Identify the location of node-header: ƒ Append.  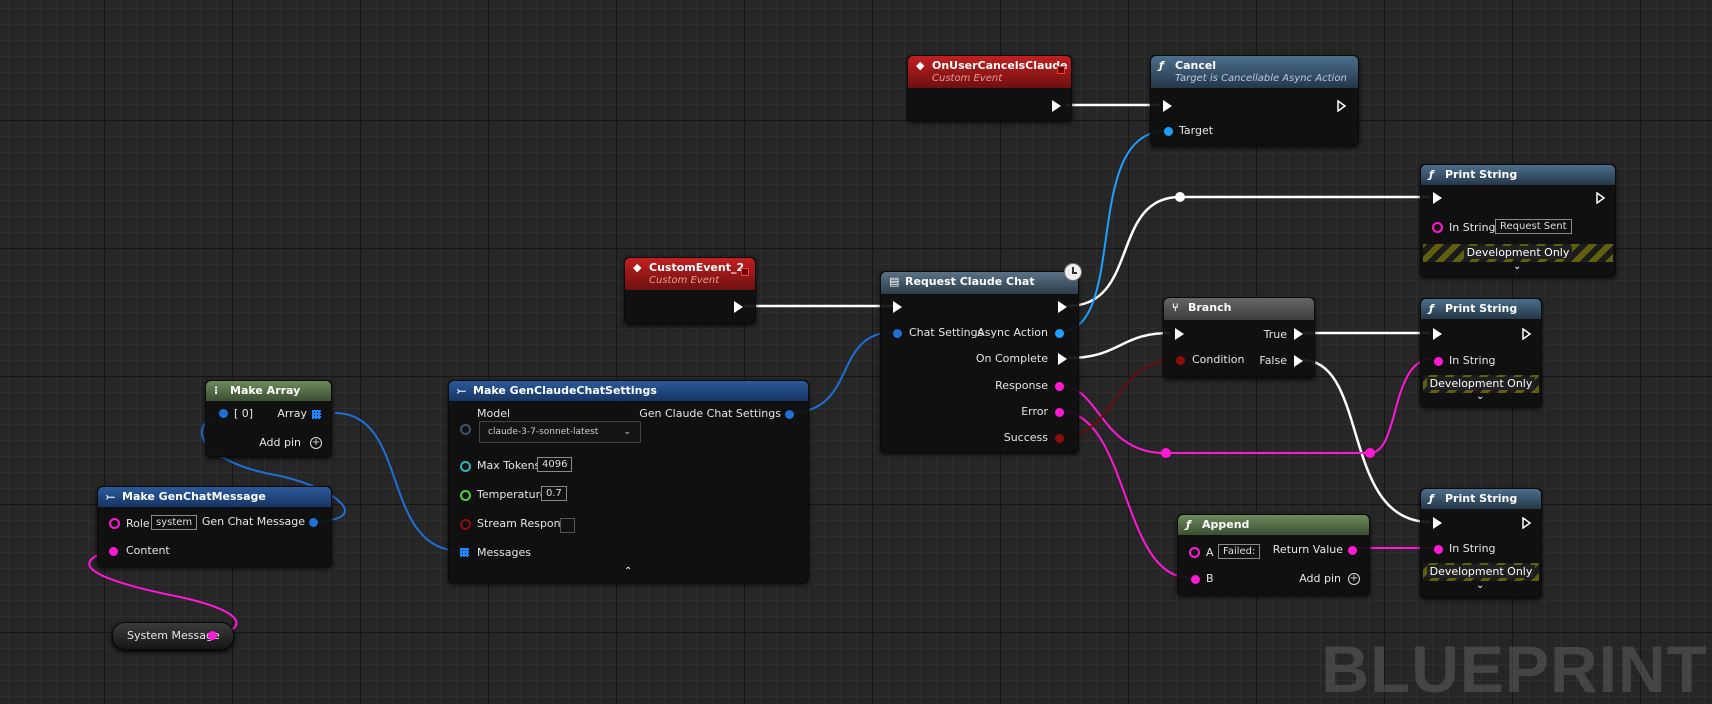
(1273, 525).